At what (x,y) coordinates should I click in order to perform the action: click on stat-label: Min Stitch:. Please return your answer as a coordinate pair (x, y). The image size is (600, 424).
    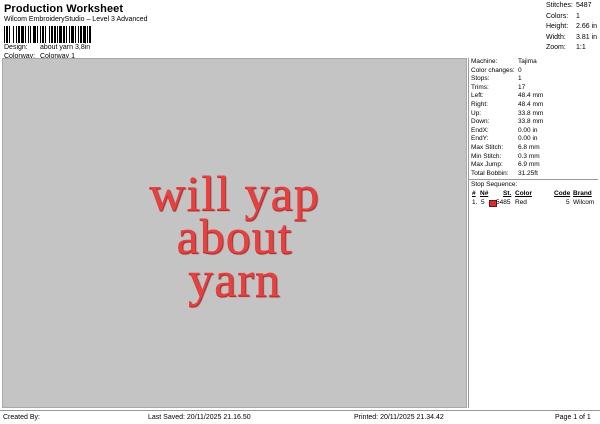
    Looking at the image, I should click on (486, 156).